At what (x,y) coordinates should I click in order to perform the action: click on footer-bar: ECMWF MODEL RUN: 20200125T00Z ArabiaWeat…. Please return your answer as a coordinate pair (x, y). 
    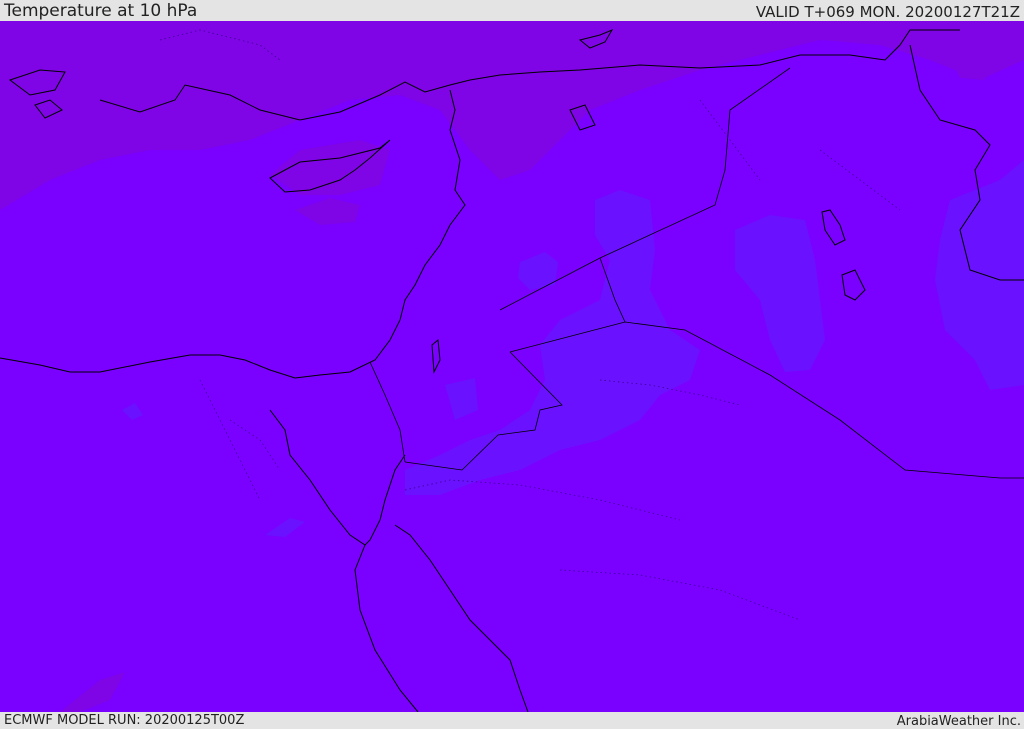
    Looking at the image, I should click on (512, 720).